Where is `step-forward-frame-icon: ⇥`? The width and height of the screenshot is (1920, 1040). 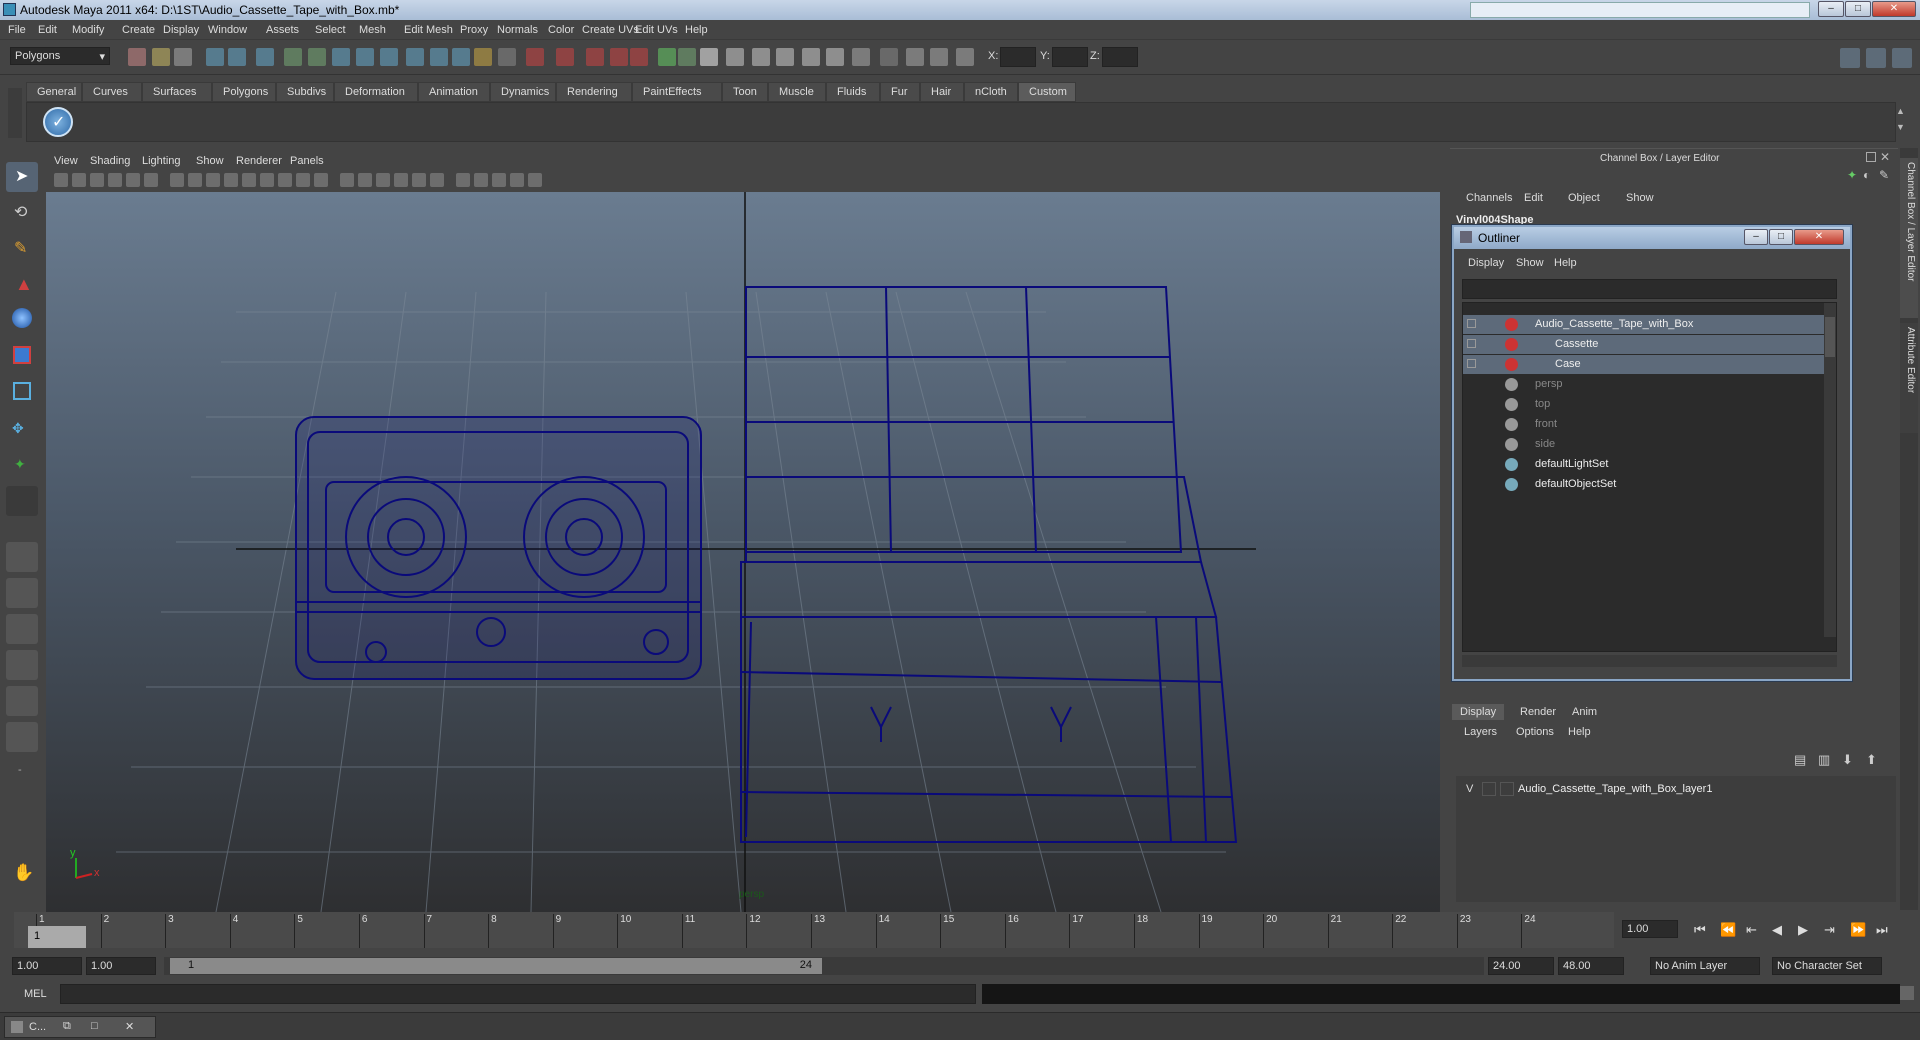 step-forward-frame-icon: ⇥ is located at coordinates (1829, 930).